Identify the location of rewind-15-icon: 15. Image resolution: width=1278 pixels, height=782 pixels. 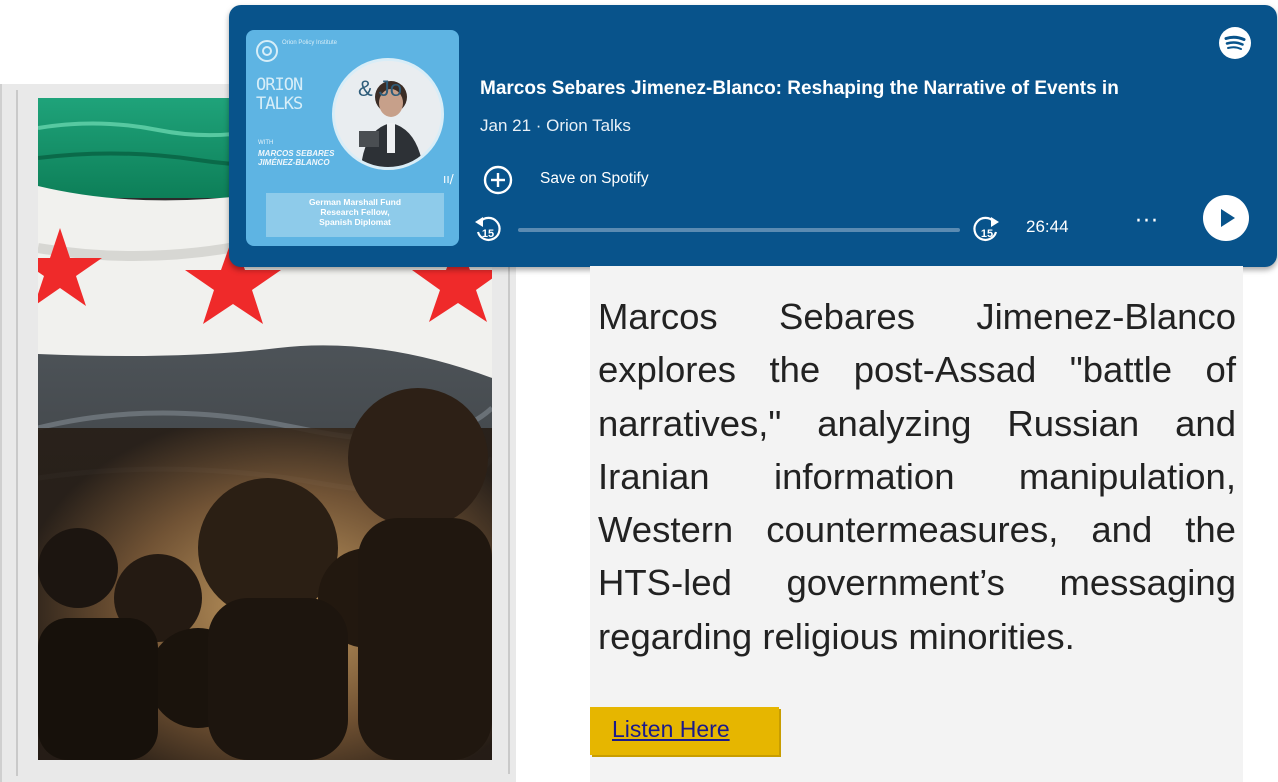
(488, 229).